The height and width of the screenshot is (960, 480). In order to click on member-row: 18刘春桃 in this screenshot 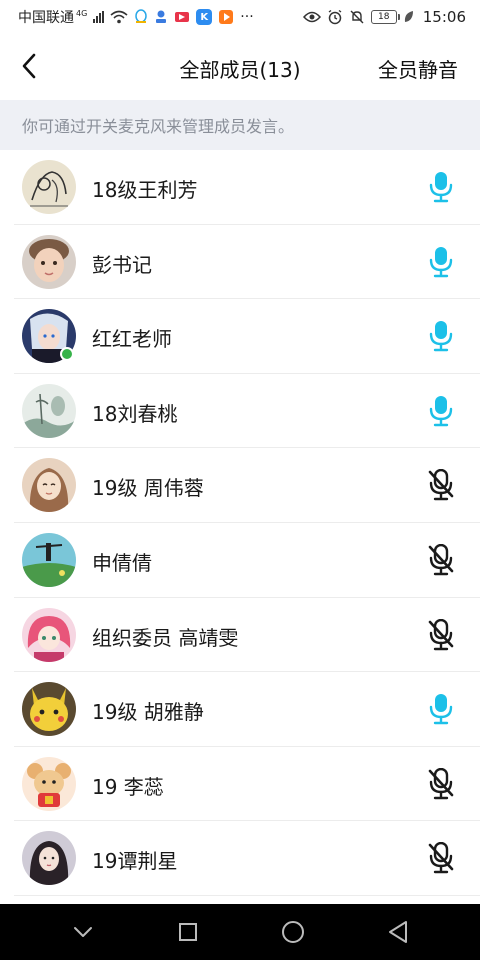, I will do `click(240, 411)`.